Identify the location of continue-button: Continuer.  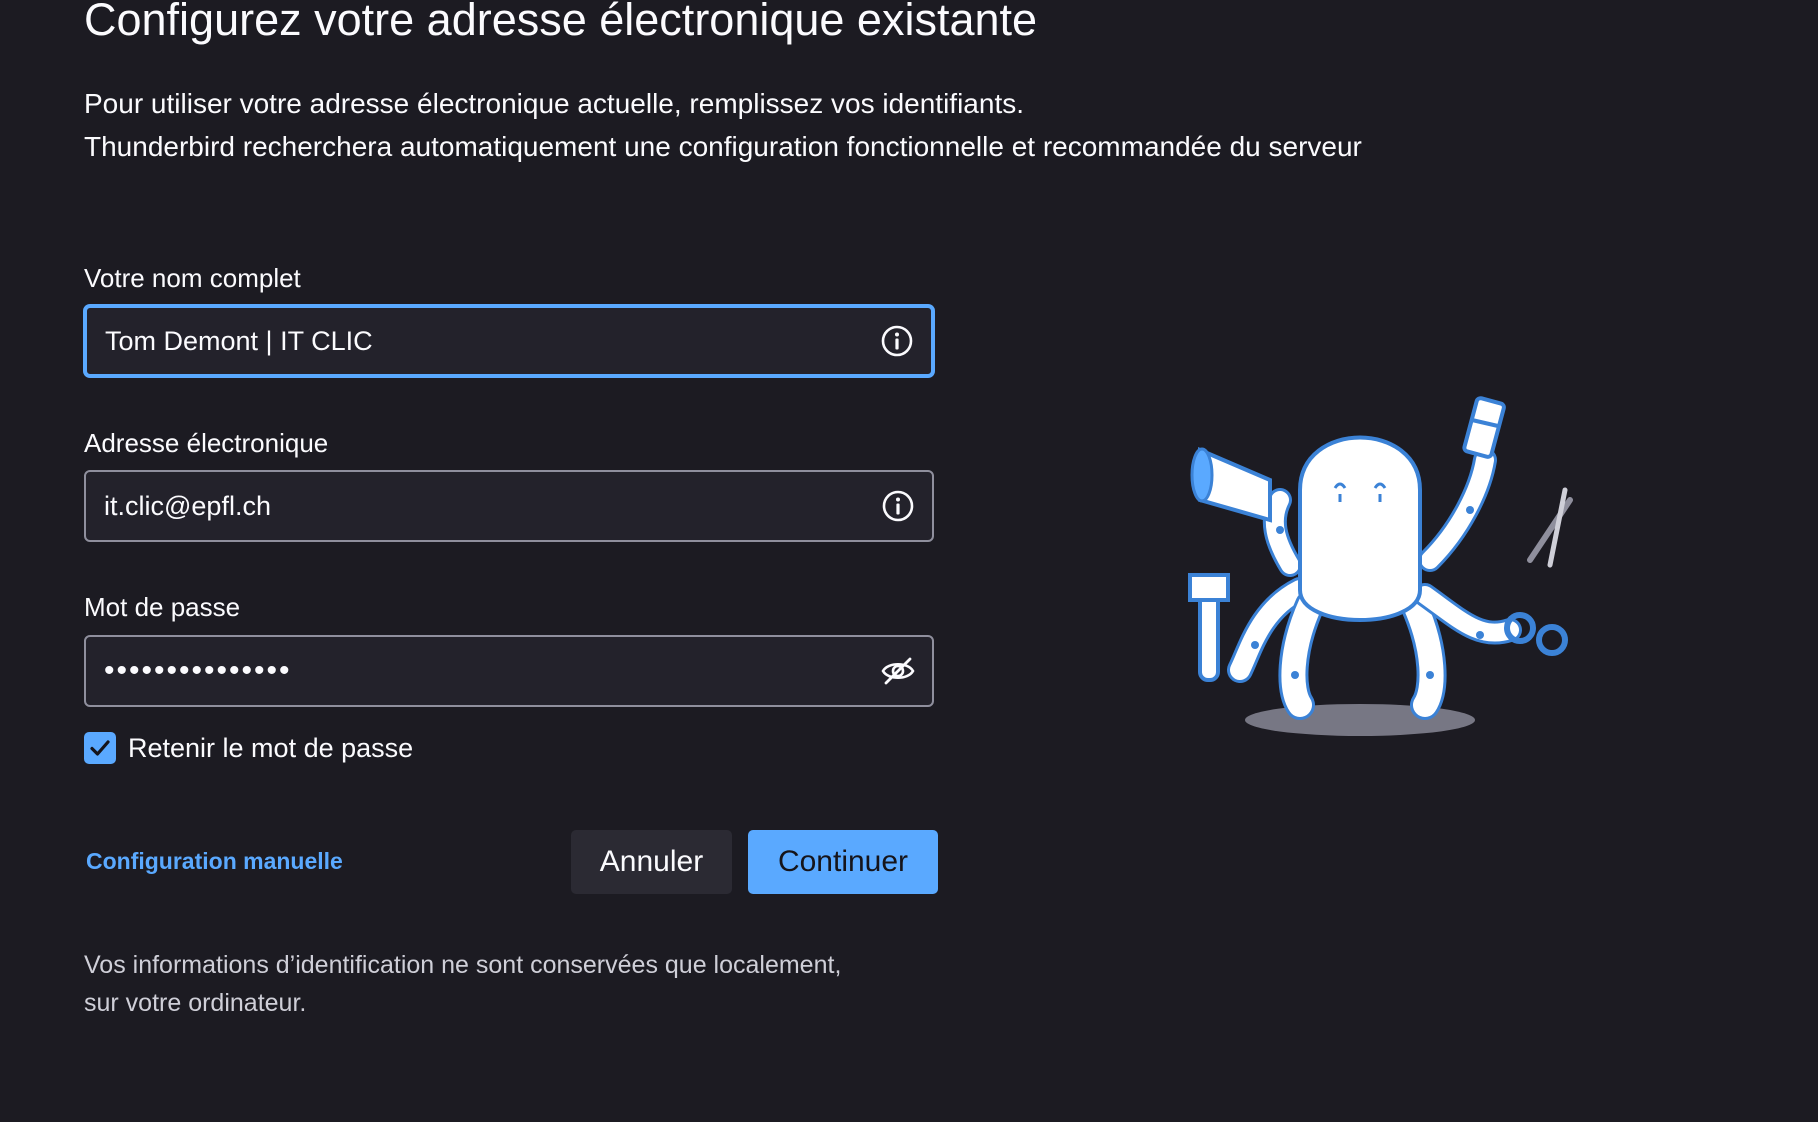
(843, 862).